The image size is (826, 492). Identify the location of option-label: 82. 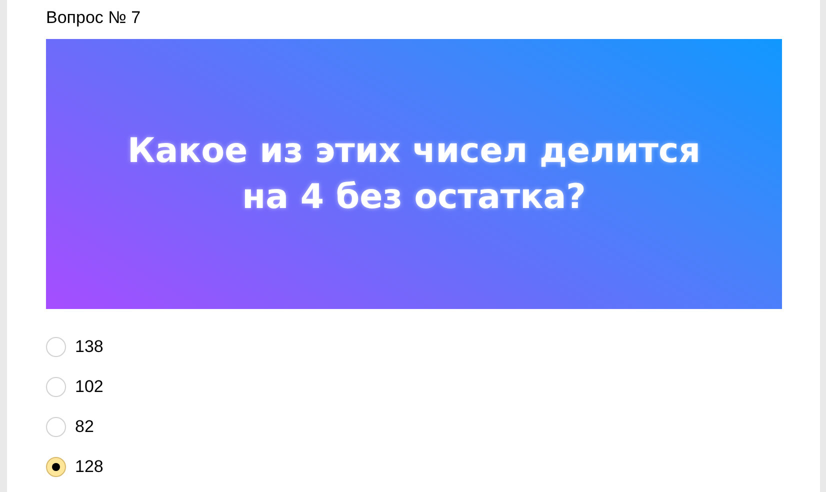
(84, 427).